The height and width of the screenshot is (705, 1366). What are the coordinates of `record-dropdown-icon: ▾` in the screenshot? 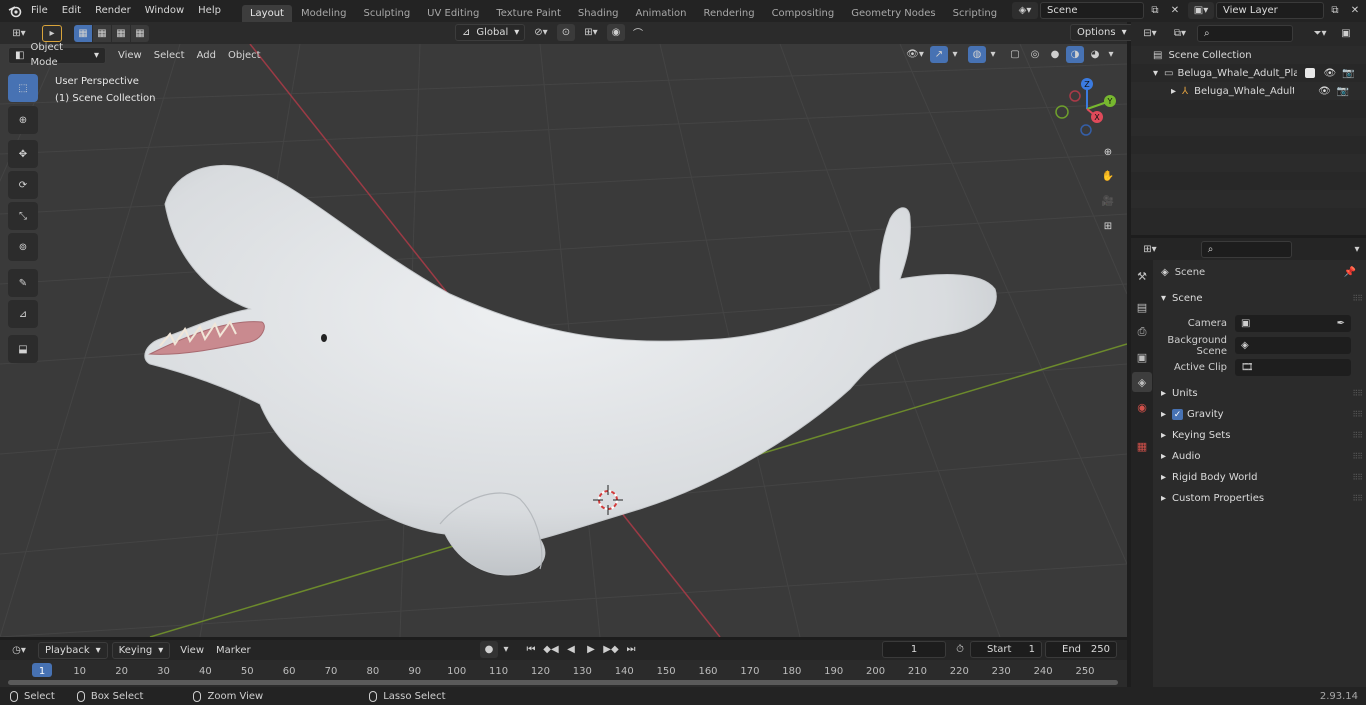 It's located at (506, 649).